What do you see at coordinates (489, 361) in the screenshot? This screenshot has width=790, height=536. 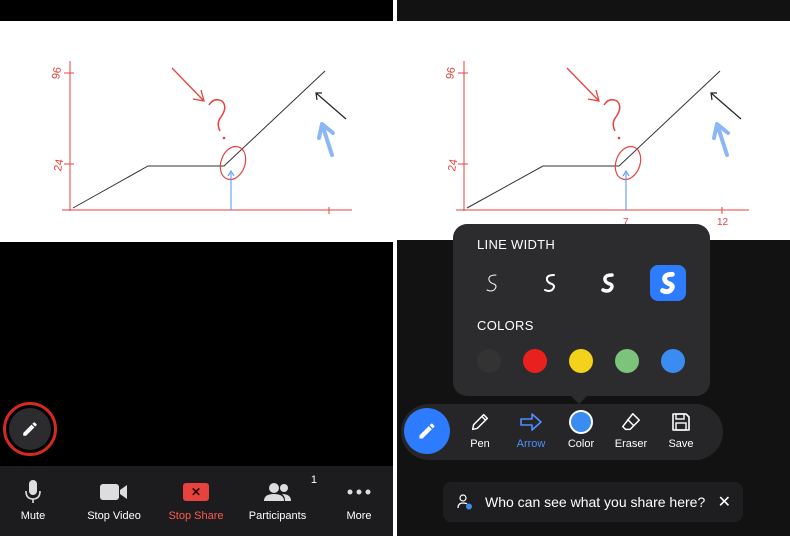 I see `color-swatch-dark-gray` at bounding box center [489, 361].